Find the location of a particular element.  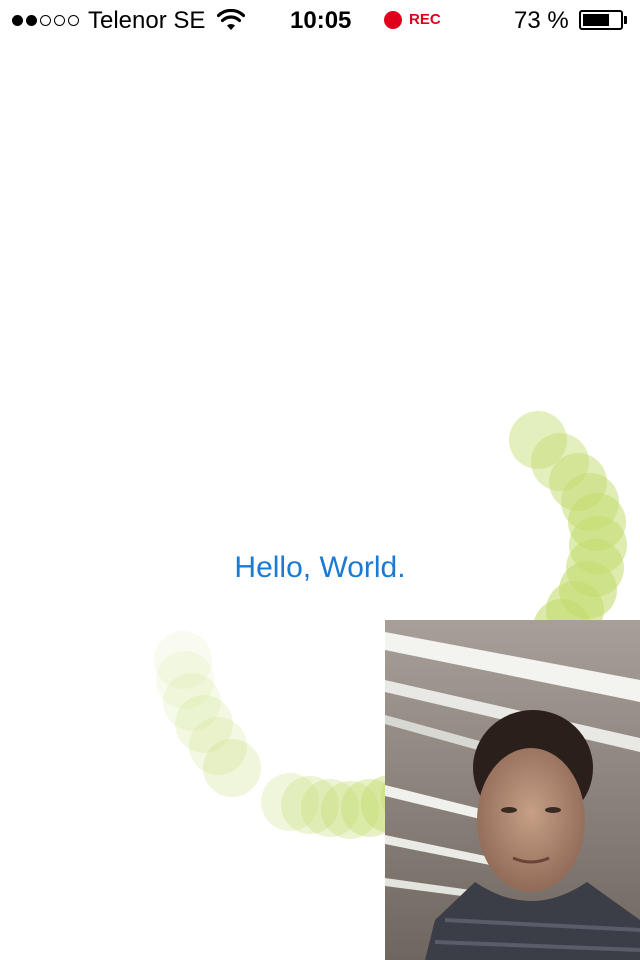

battery-percentage: 73 % is located at coordinates (541, 20).